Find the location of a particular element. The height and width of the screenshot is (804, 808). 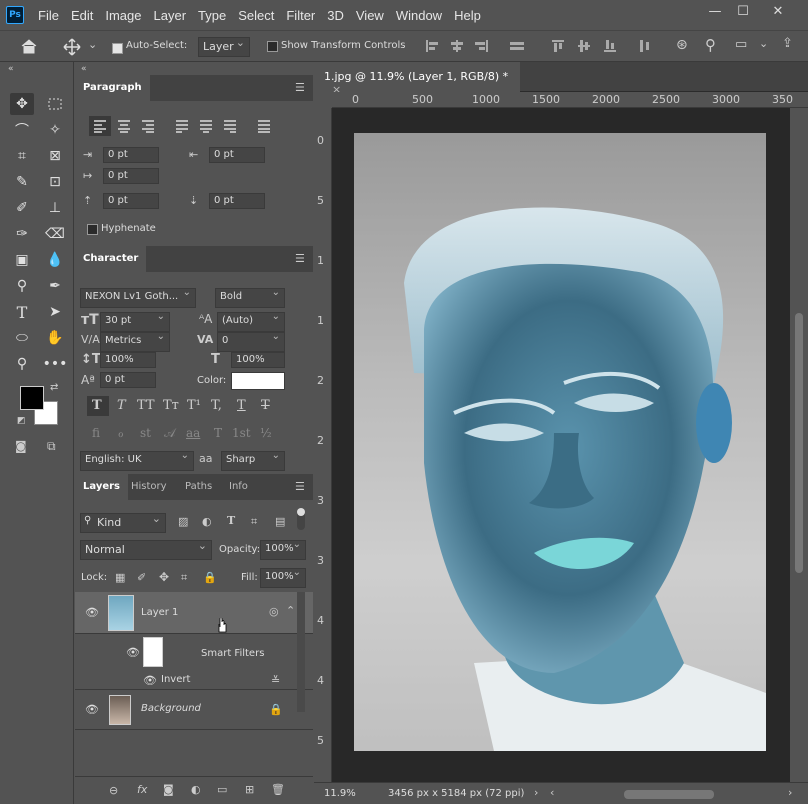

filter-options-icon: ≚ is located at coordinates (275, 680).